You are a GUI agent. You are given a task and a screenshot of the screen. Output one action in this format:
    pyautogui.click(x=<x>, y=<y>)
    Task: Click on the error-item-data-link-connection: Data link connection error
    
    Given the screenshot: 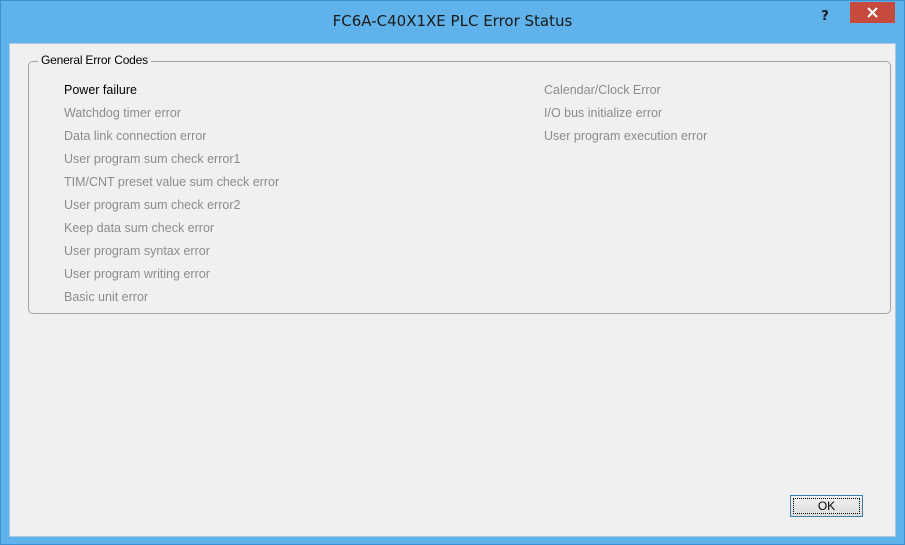 What is the action you would take?
    pyautogui.click(x=135, y=136)
    